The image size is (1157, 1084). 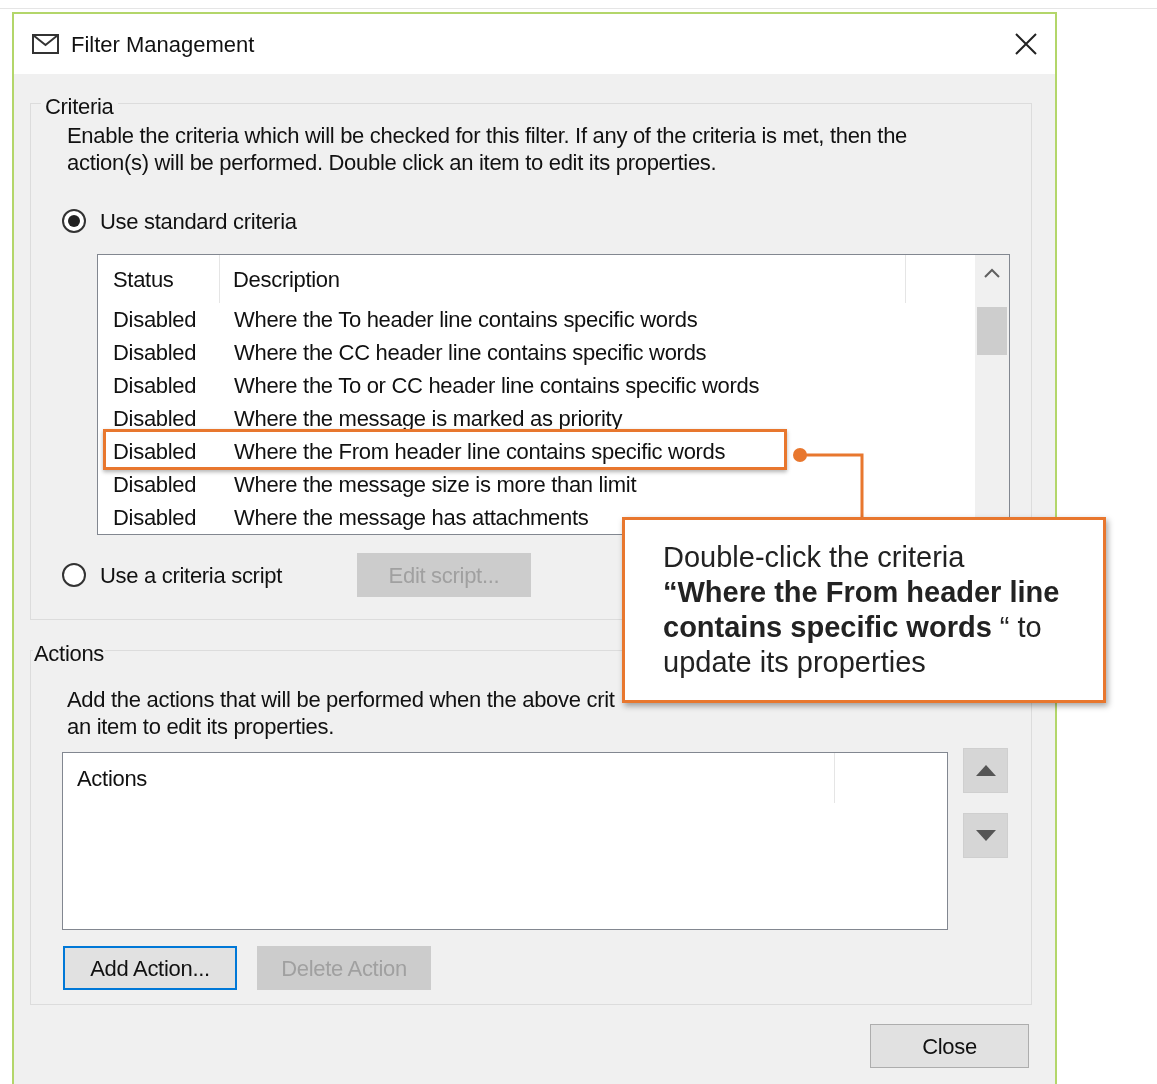 I want to click on move-up-button, so click(x=985, y=770).